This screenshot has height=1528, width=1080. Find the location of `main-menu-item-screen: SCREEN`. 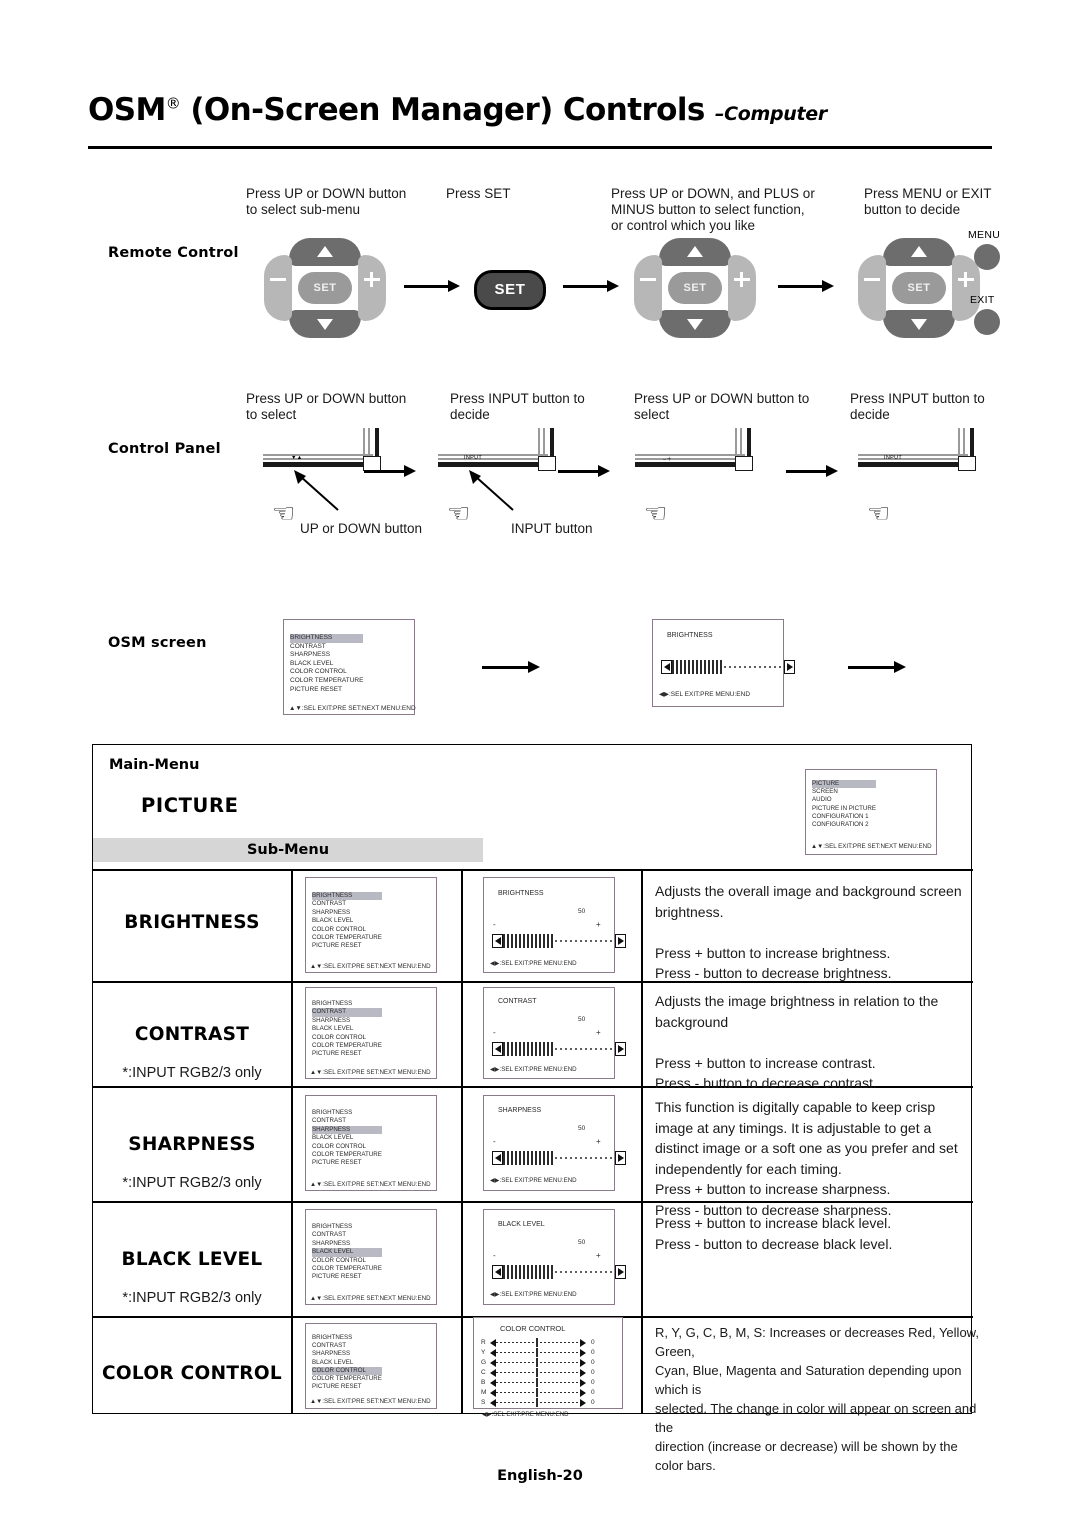

main-menu-item-screen: SCREEN is located at coordinates (844, 792).